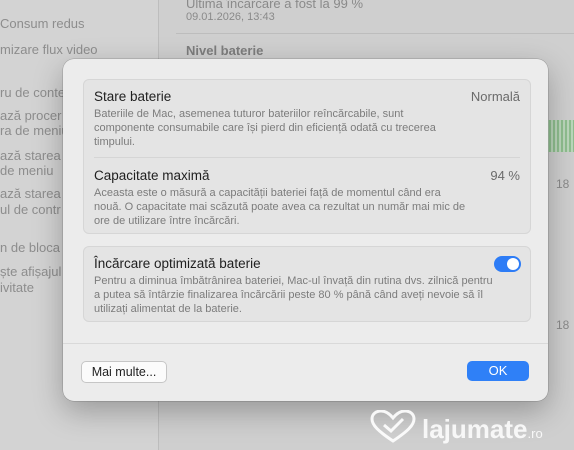 The image size is (574, 450). What do you see at coordinates (498, 371) in the screenshot?
I see `ok-button: OK` at bounding box center [498, 371].